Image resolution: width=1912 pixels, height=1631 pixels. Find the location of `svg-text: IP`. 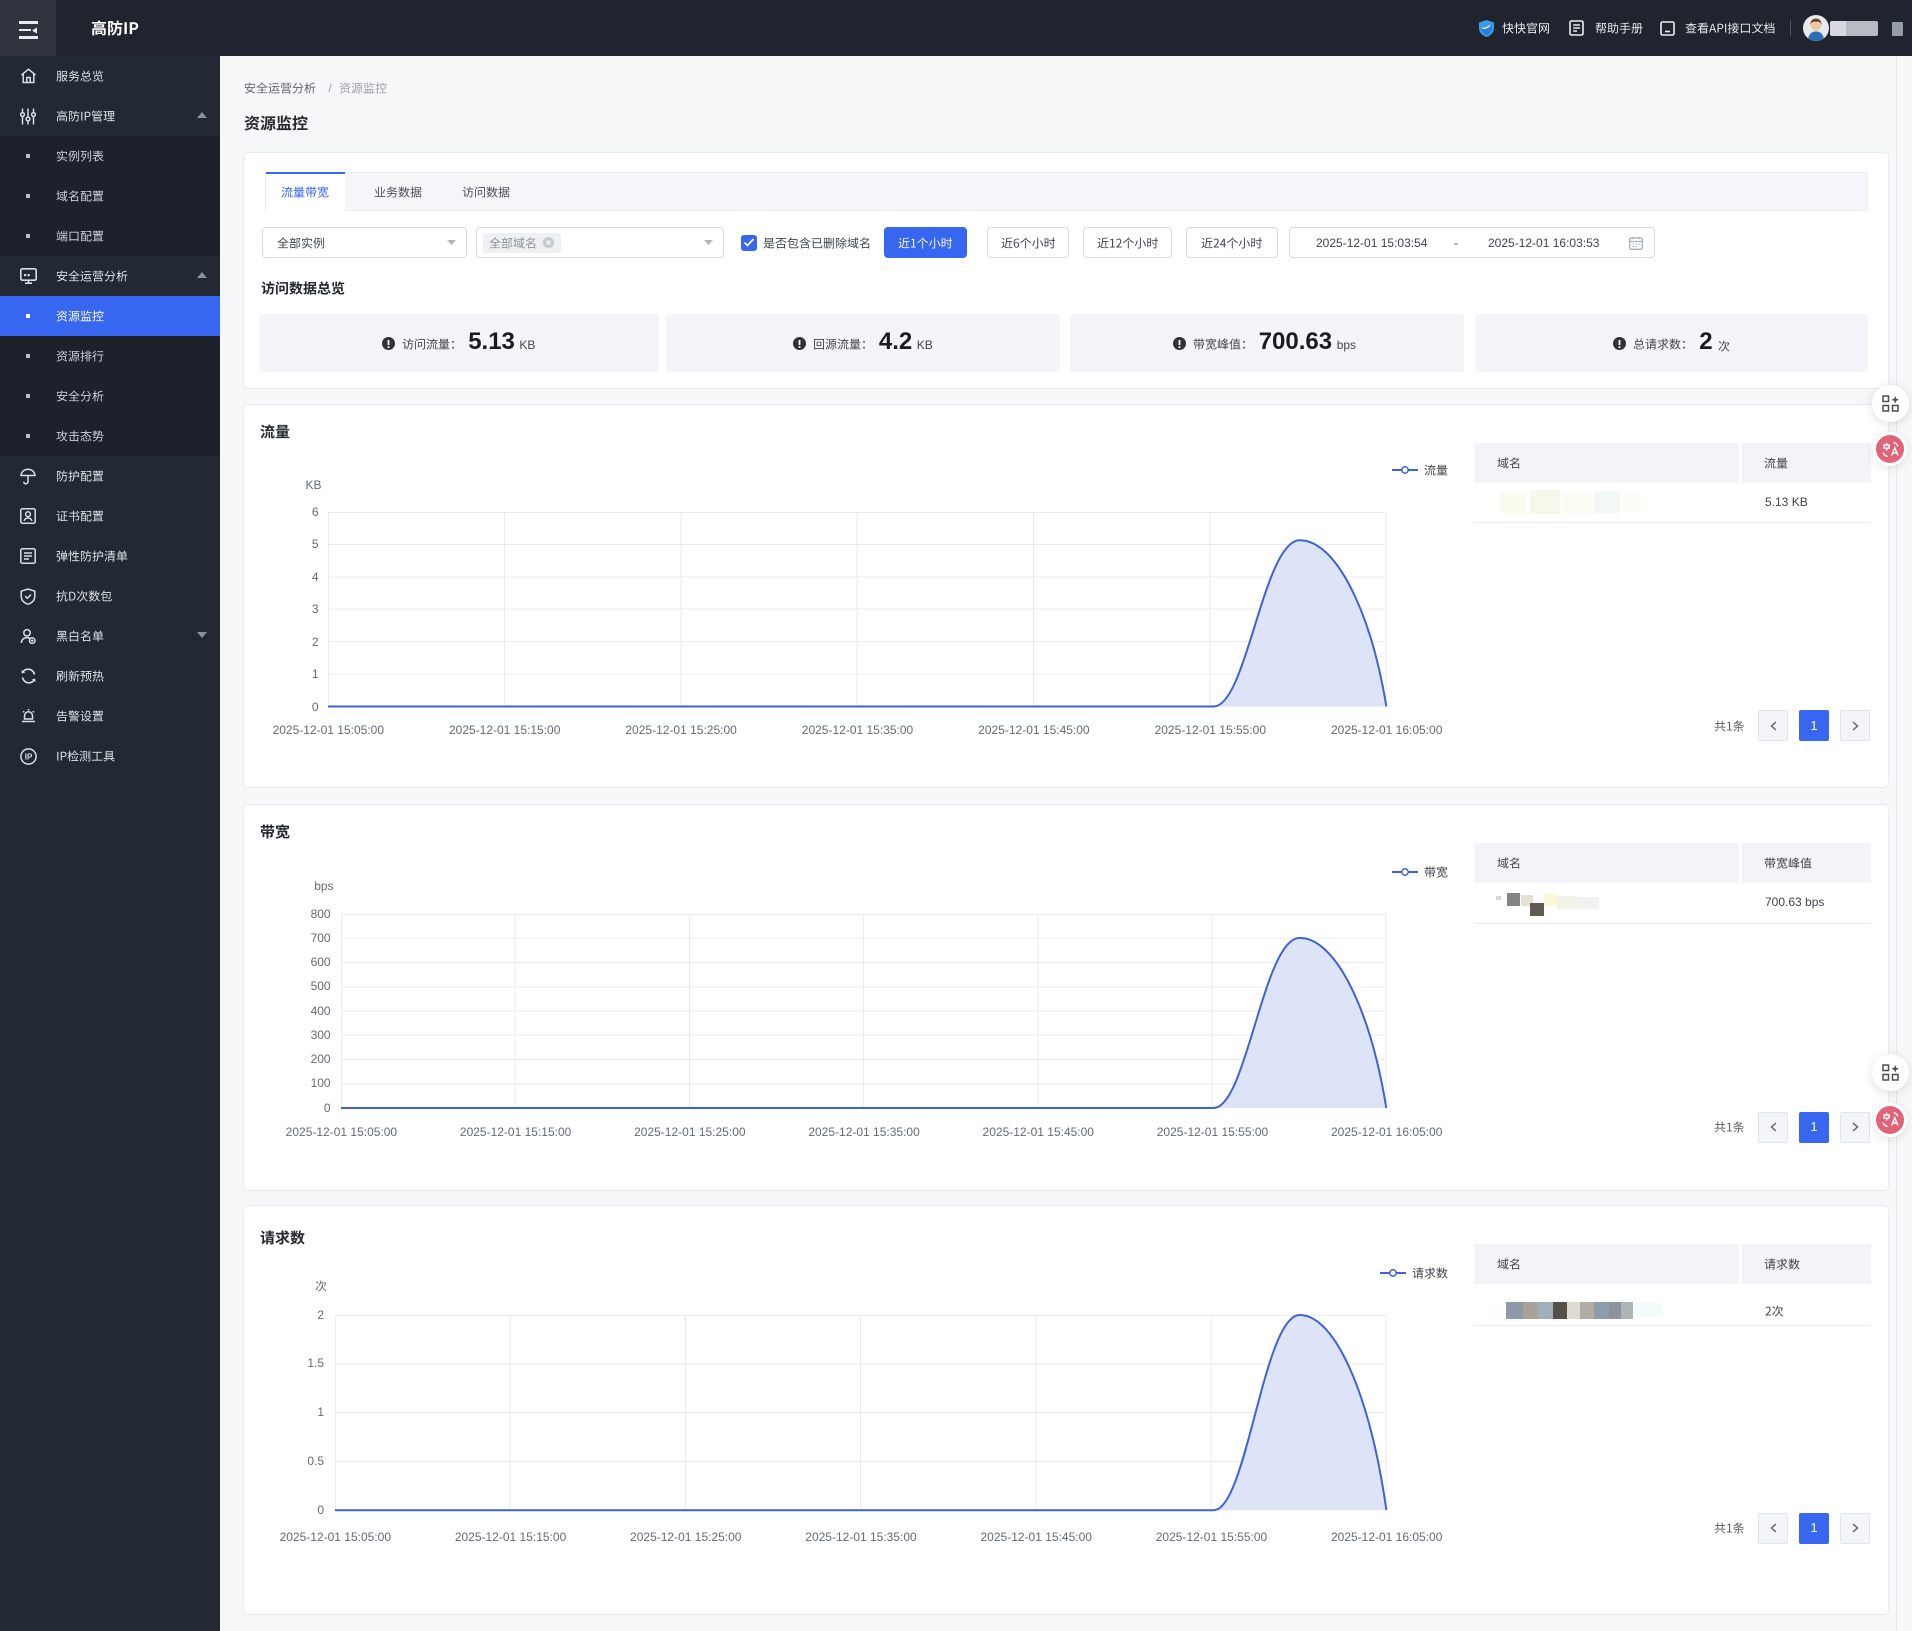

svg-text: IP is located at coordinates (28, 757).